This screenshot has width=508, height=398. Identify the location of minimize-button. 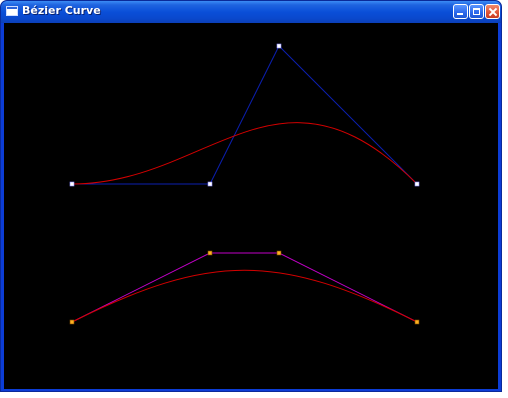
(460, 11).